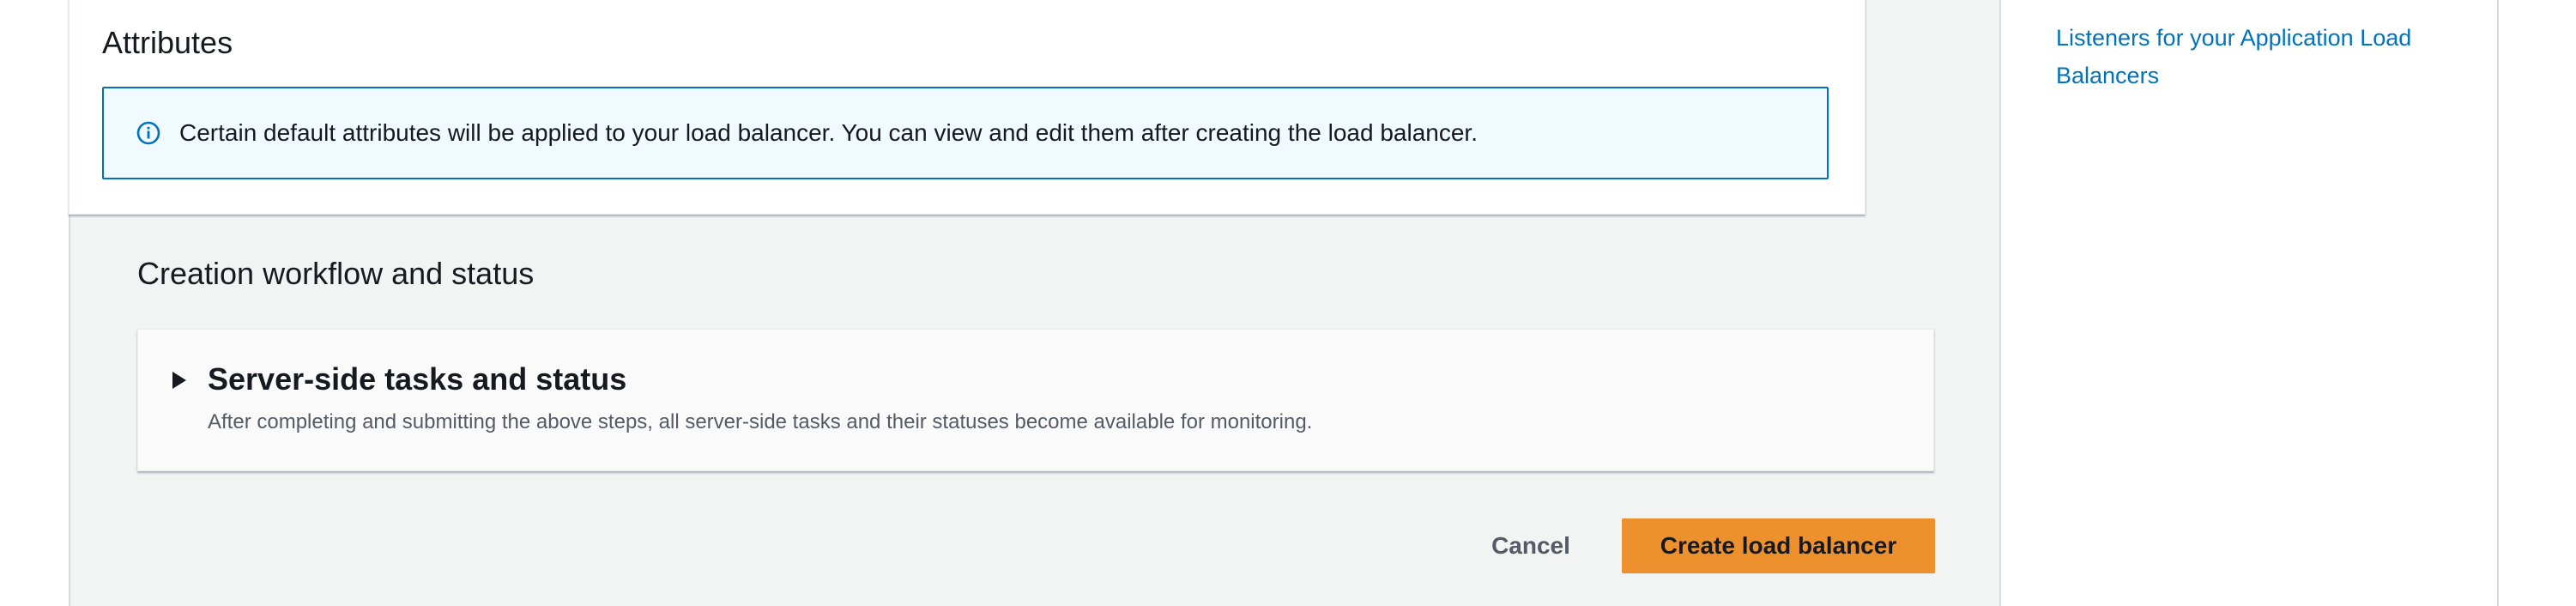  I want to click on caret-right-icon, so click(179, 381).